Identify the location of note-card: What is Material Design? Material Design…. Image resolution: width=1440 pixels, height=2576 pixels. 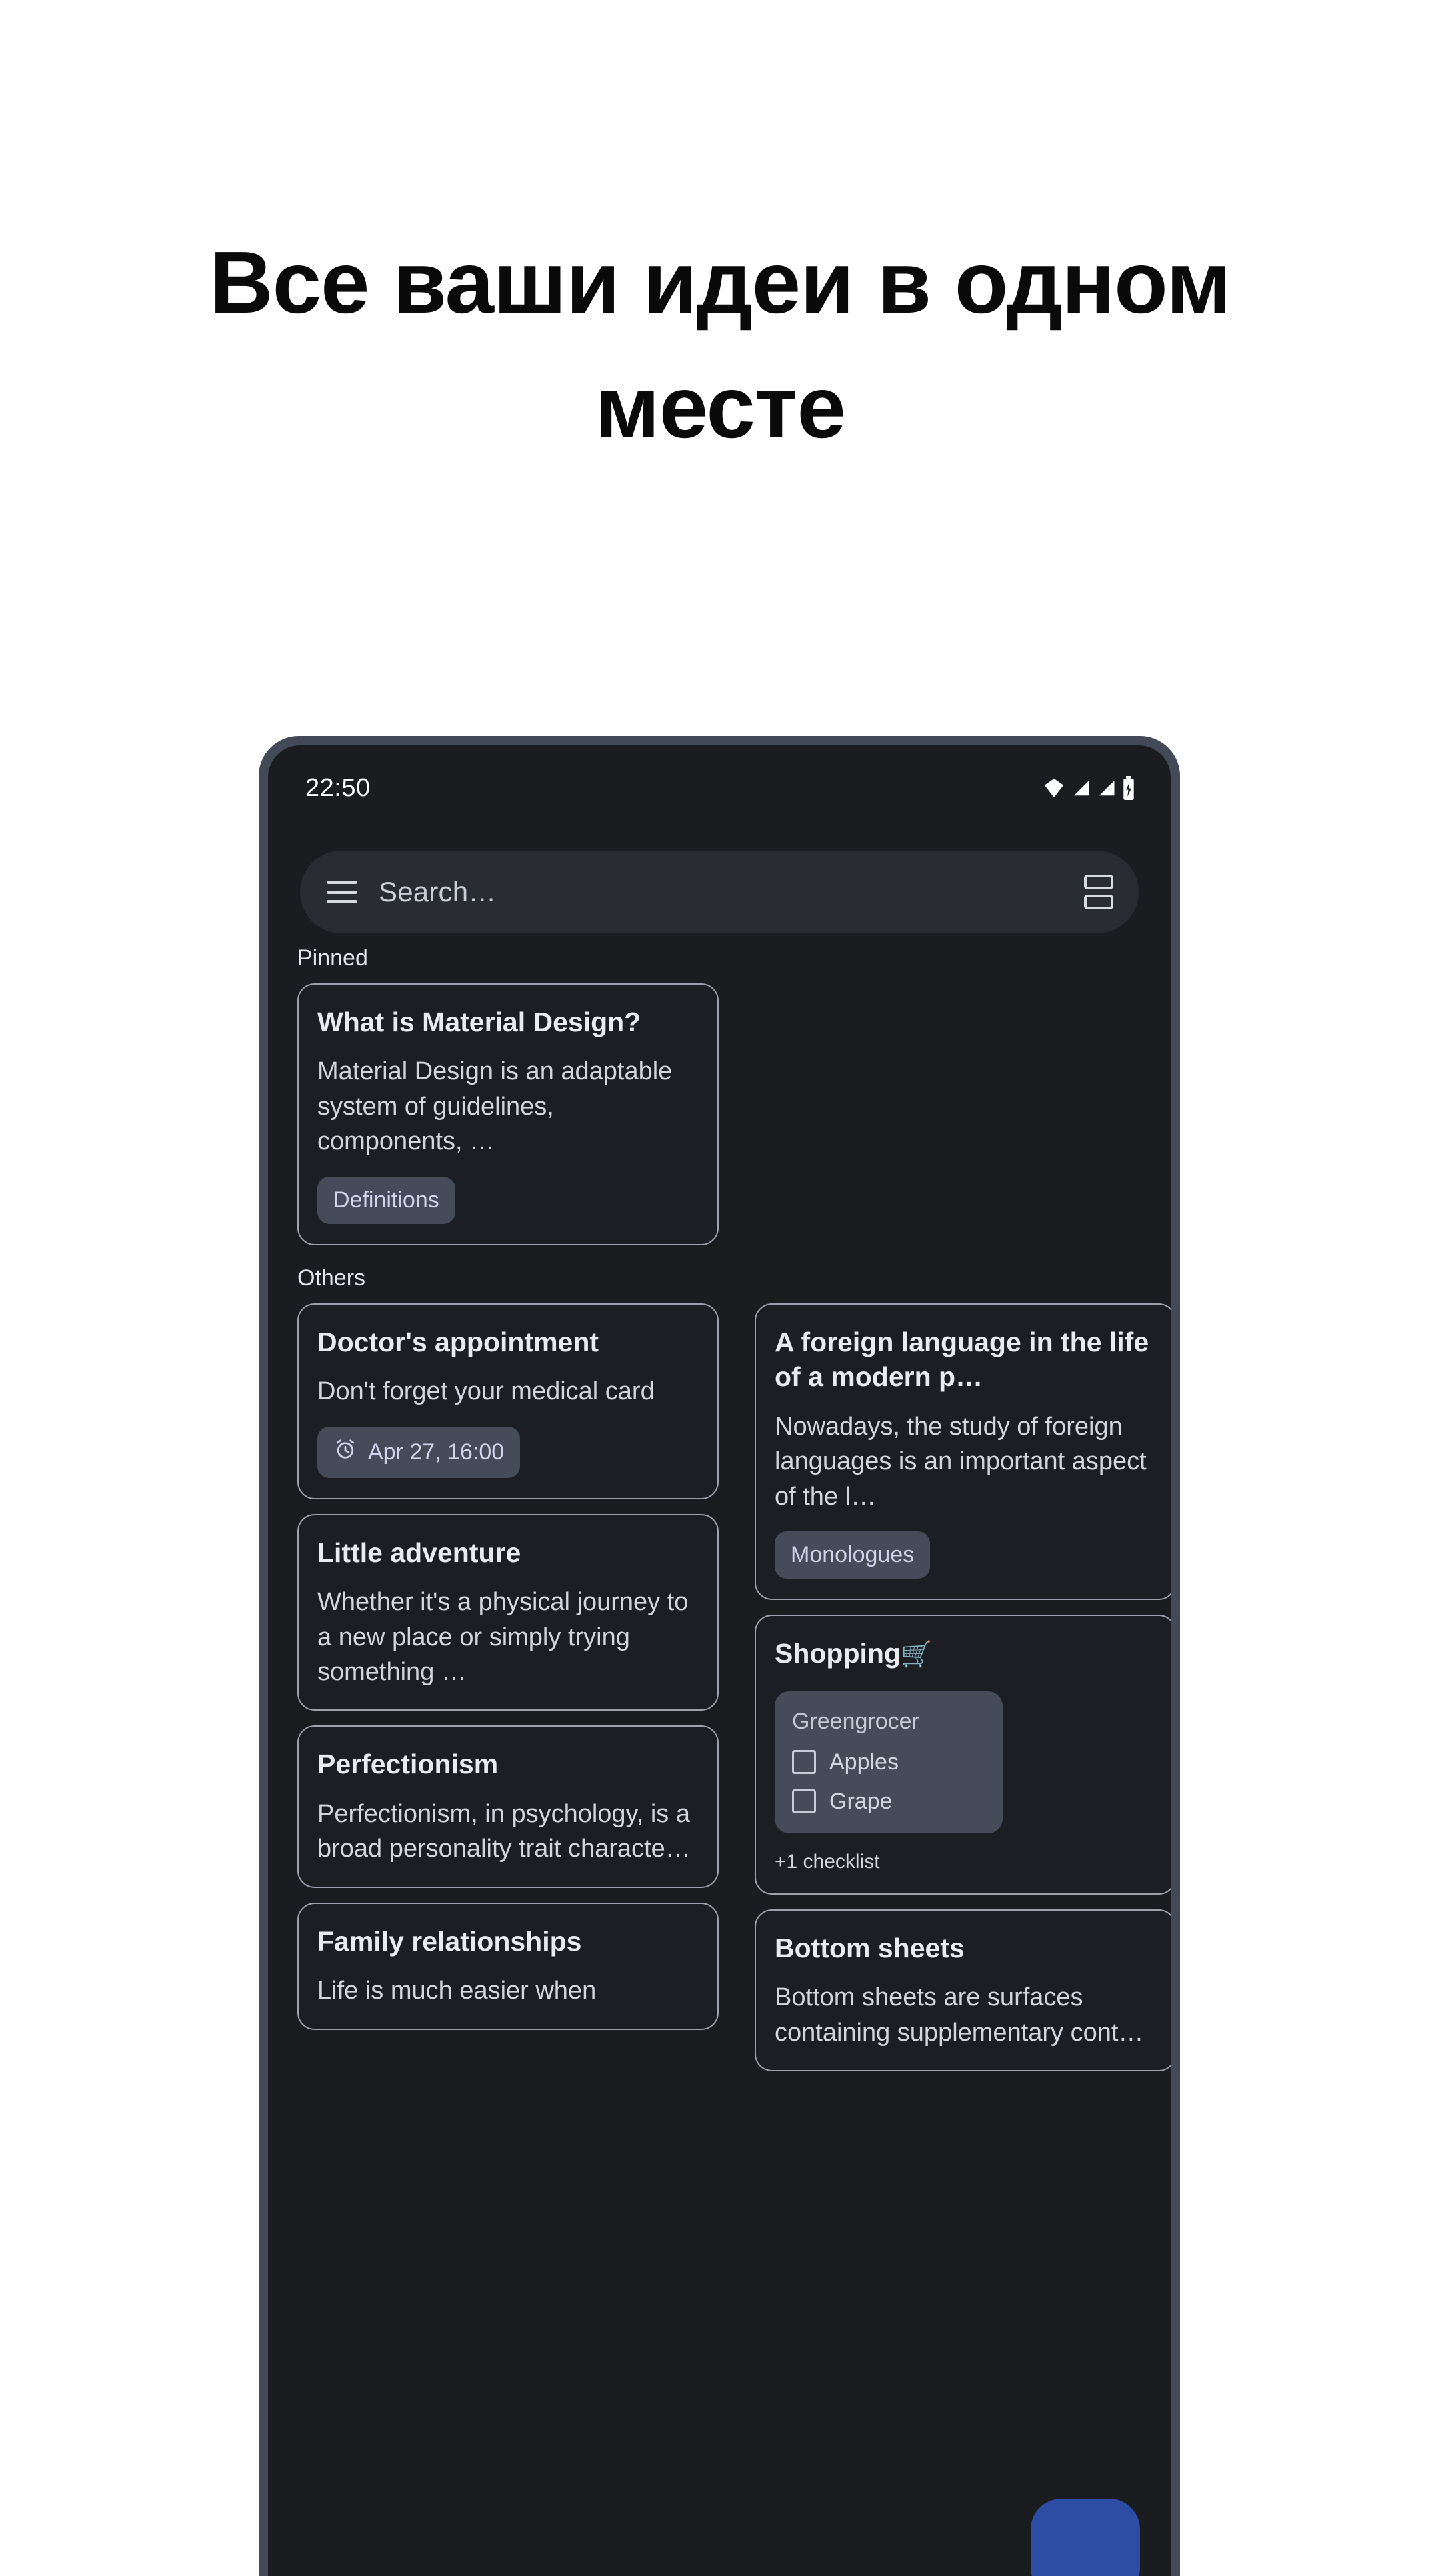
(508, 1114).